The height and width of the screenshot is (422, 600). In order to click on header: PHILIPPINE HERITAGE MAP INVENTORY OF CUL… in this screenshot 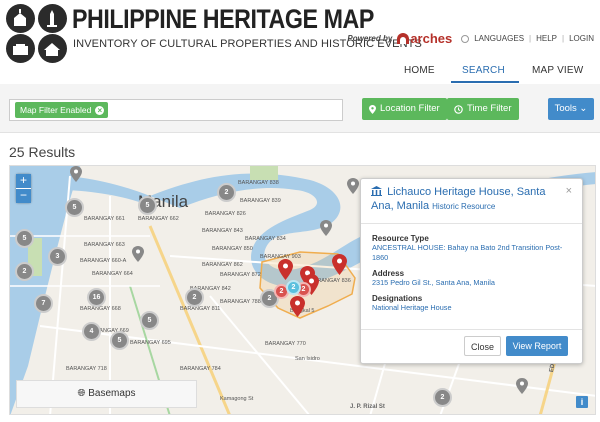, I will do `click(300, 31)`.